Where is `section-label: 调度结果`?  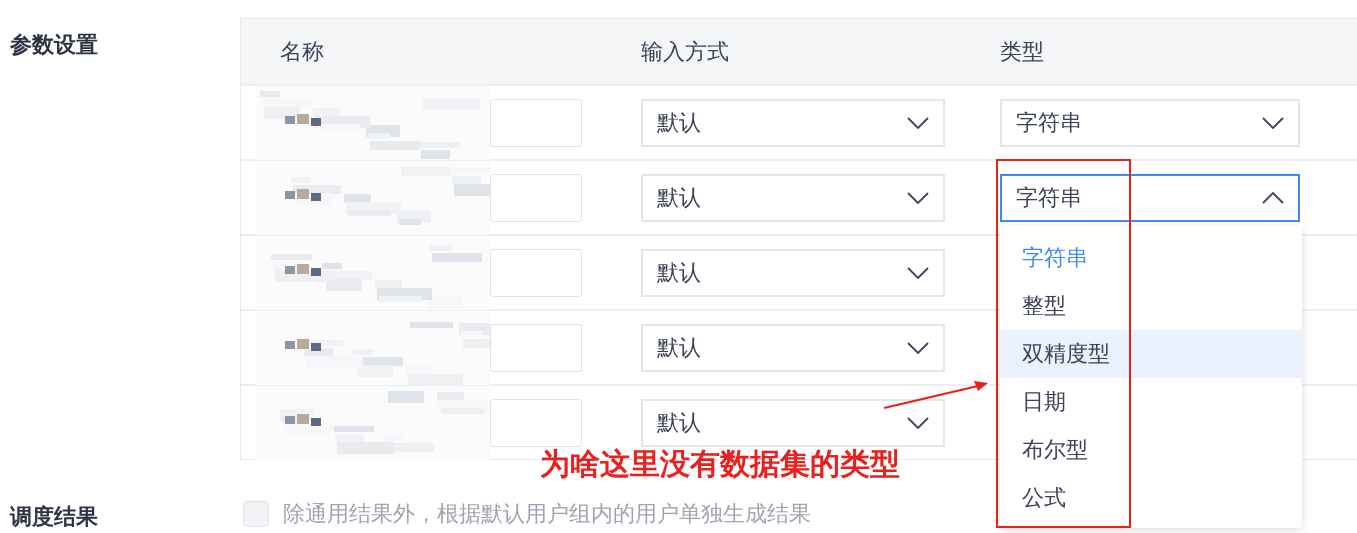
section-label: 调度结果 is located at coordinates (53, 517).